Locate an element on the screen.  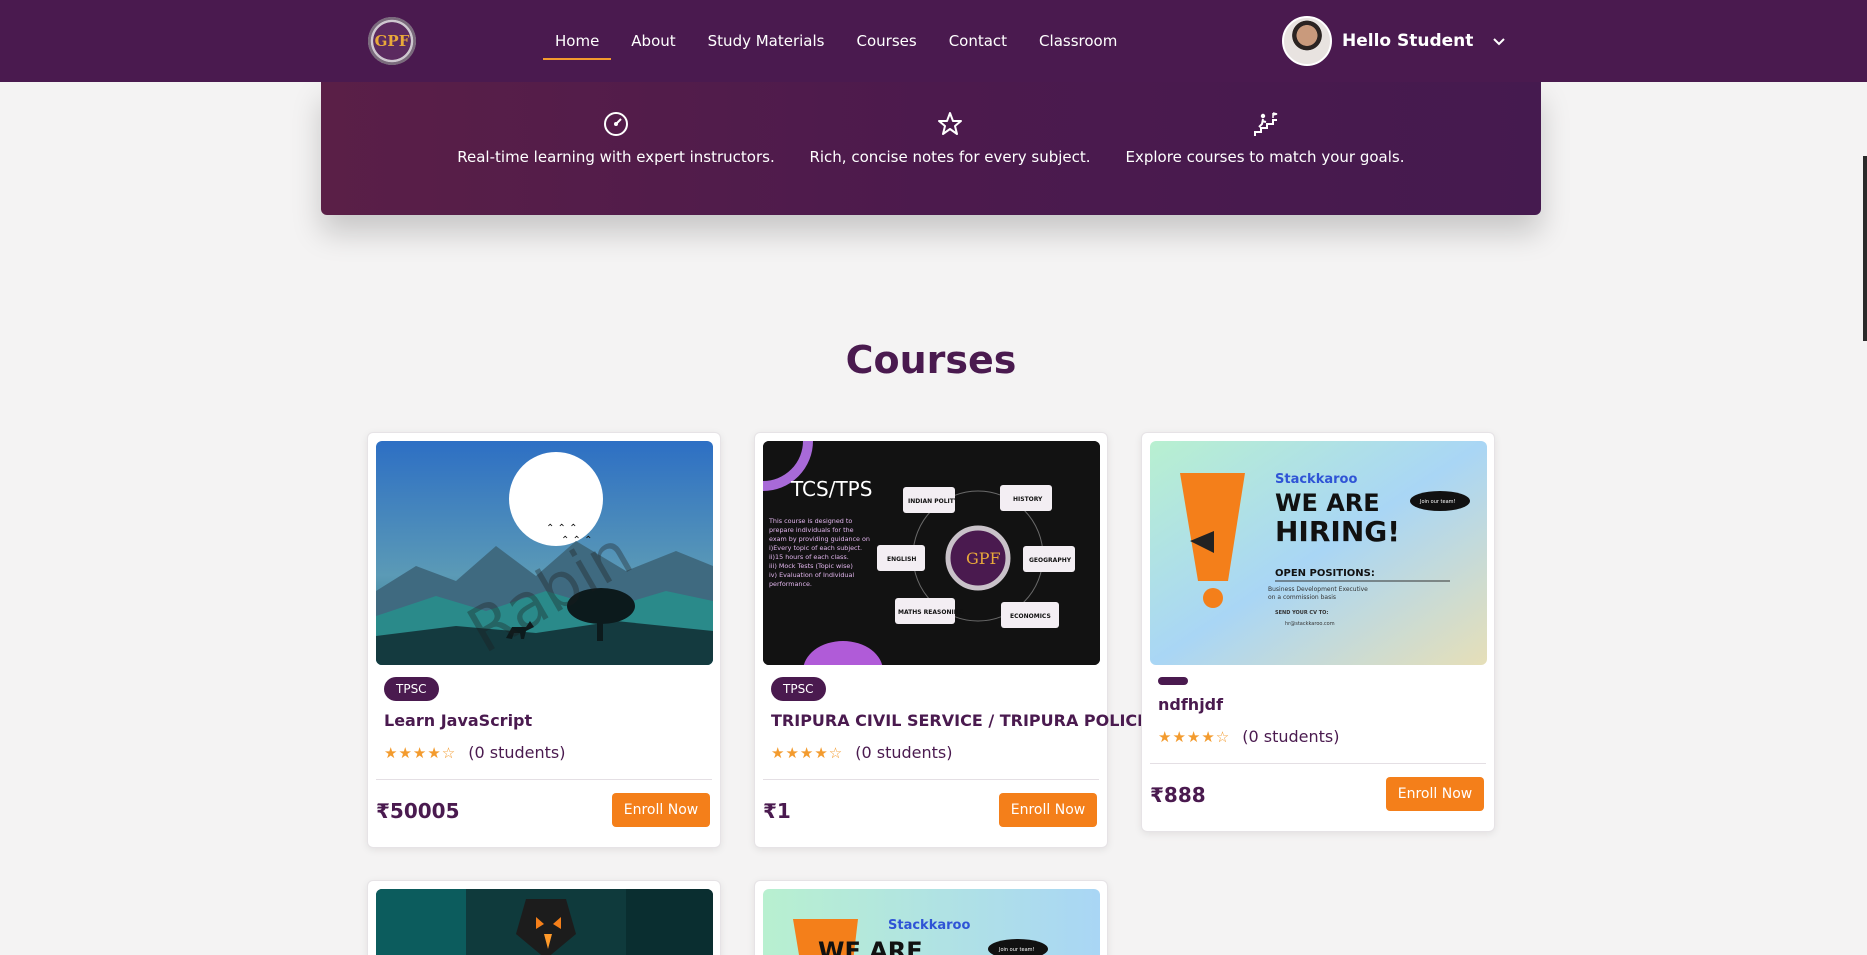
star-icon is located at coordinates (950, 123).